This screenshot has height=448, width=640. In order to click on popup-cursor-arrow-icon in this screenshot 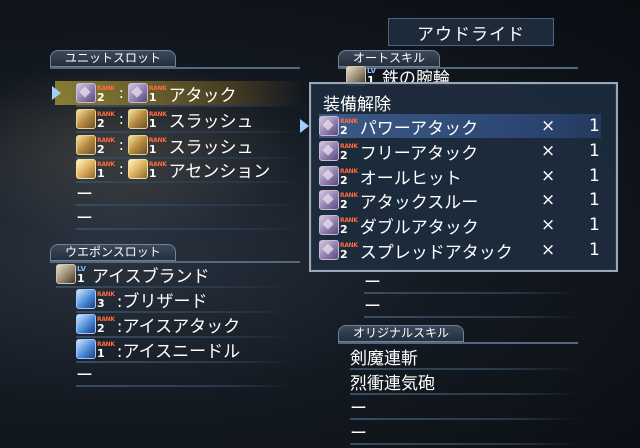, I will do `click(304, 126)`.